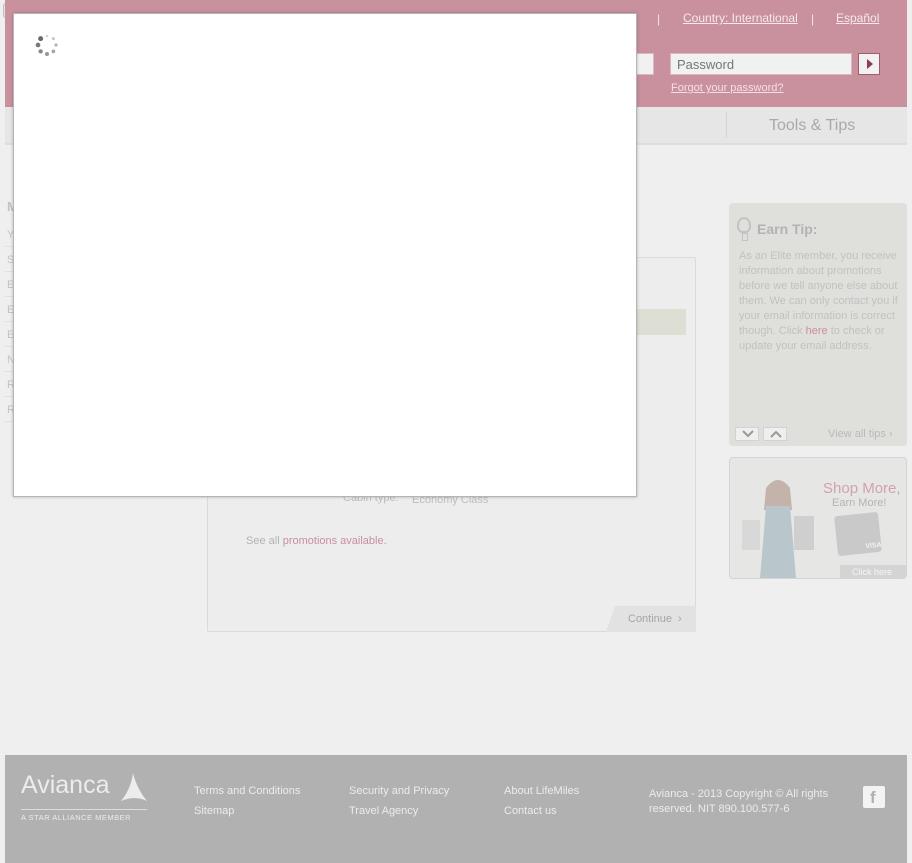  I want to click on promotions-link: promotions available., so click(335, 541).